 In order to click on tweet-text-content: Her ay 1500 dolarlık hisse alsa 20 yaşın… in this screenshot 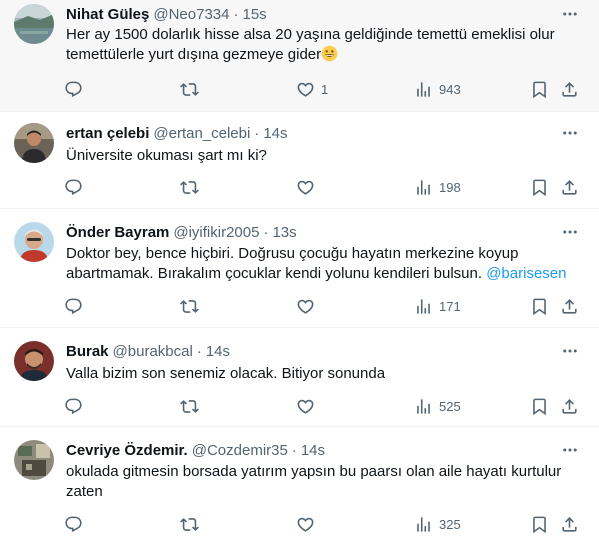, I will do `click(310, 44)`.